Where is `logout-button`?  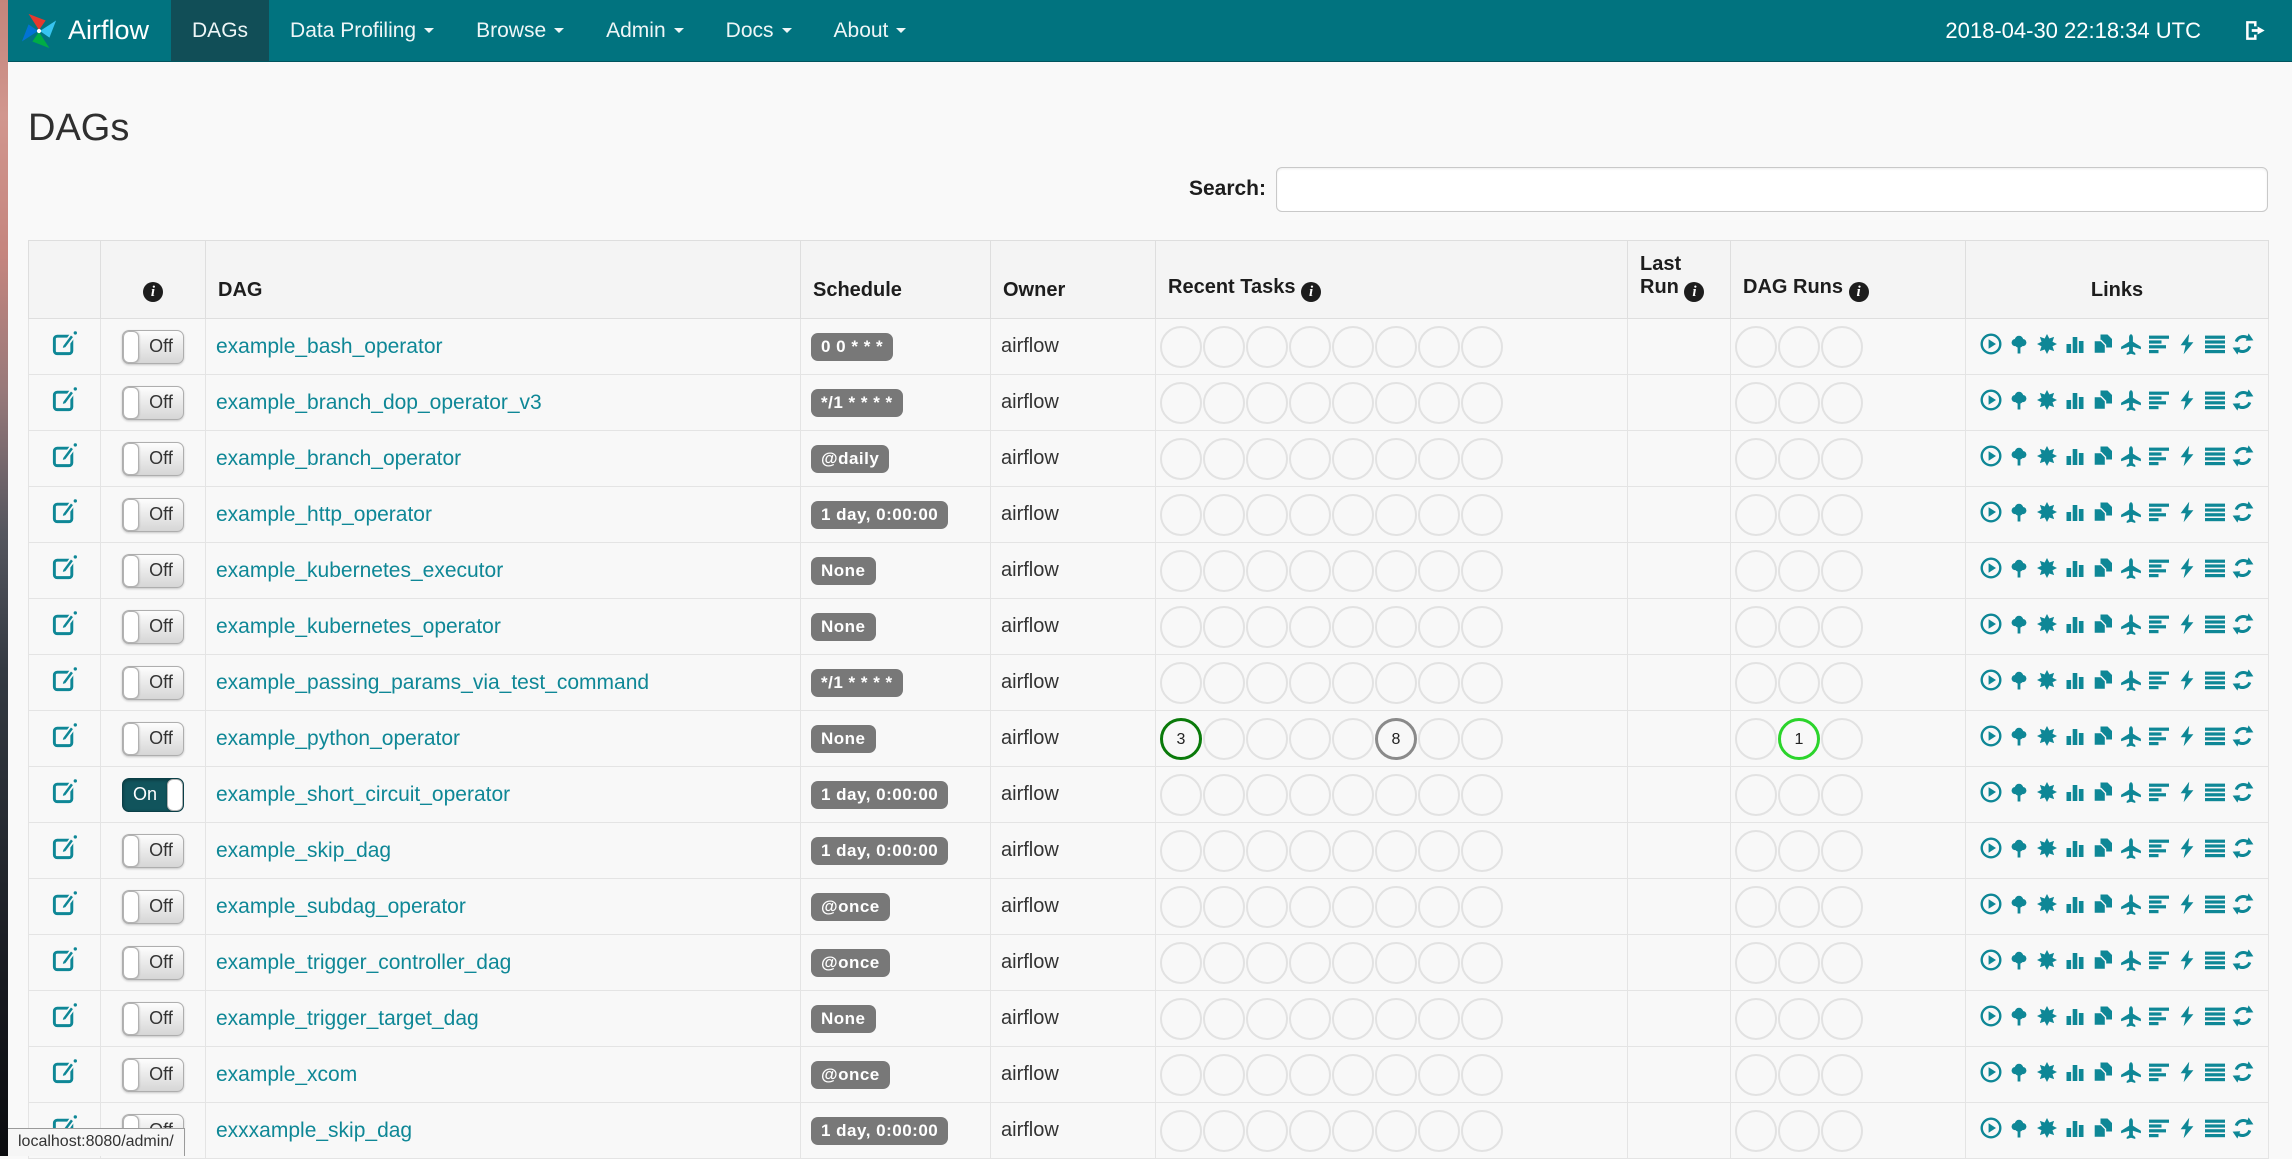
logout-button is located at coordinates (2255, 30).